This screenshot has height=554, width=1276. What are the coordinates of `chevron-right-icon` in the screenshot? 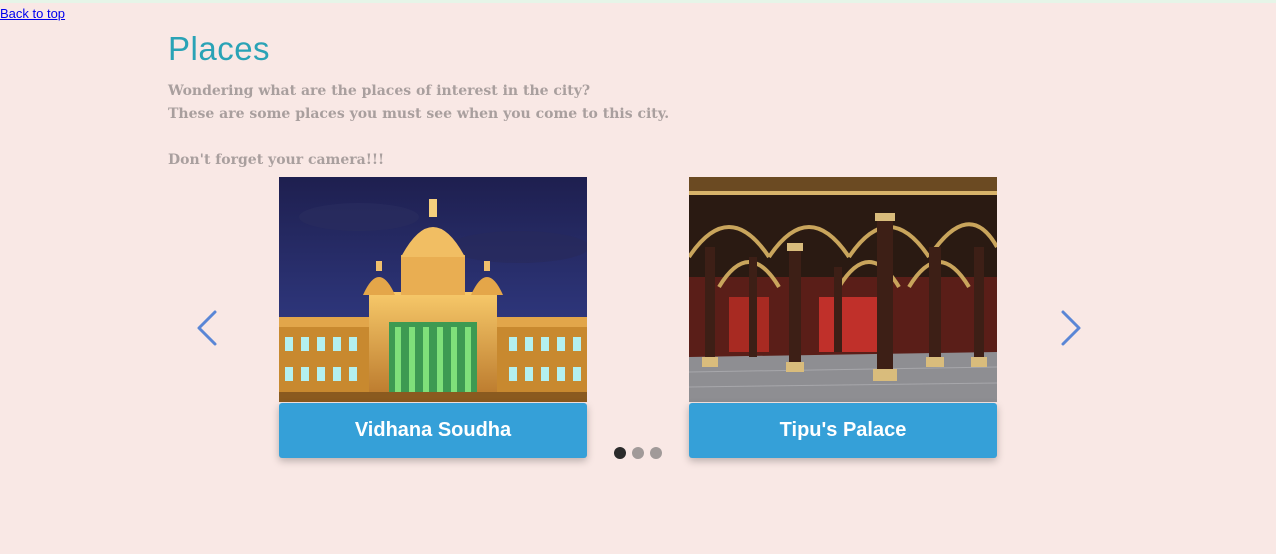 It's located at (1071, 328).